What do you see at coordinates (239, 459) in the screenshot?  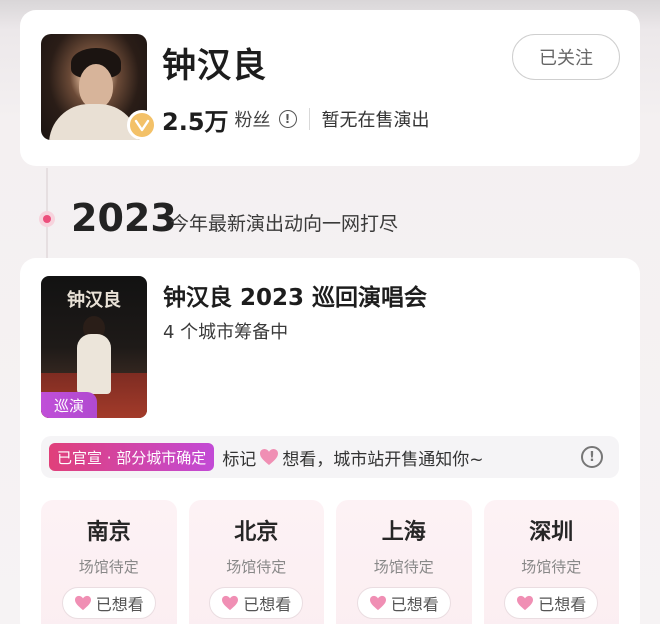 I see `notice-prefix: 标记` at bounding box center [239, 459].